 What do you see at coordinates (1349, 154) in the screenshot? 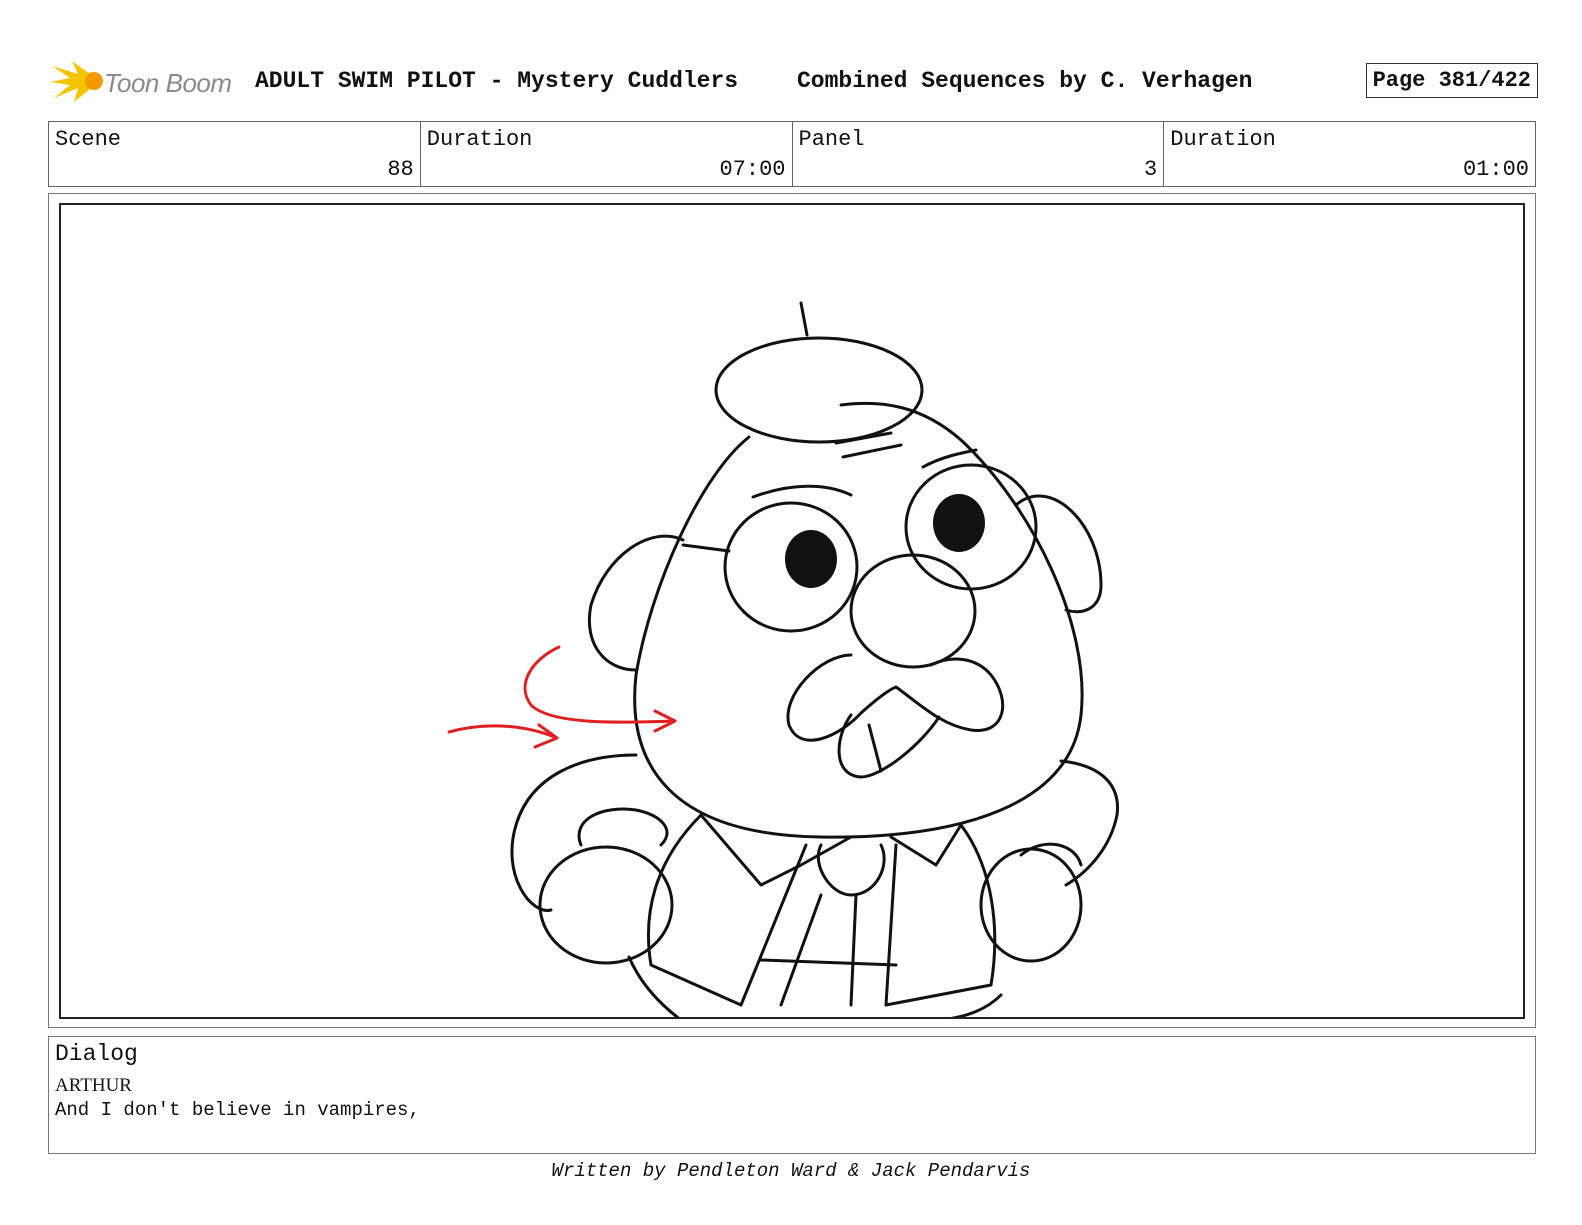
I see `panel-duration-cell: Duration 01:00` at bounding box center [1349, 154].